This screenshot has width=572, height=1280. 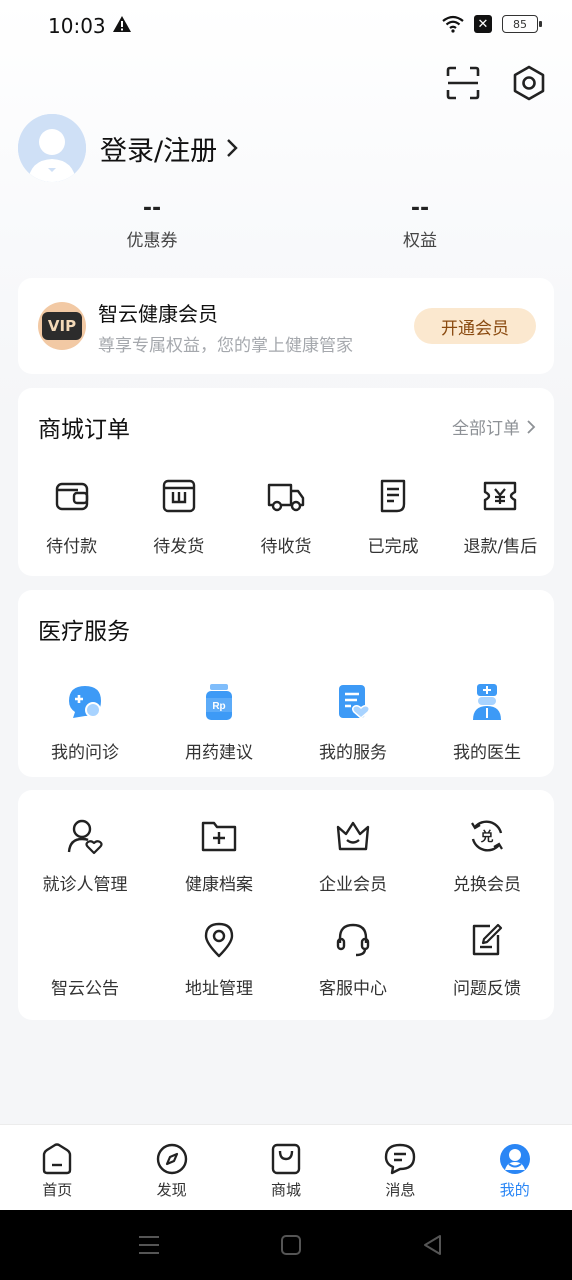 I want to click on order-completed-label: 已完成, so click(x=393, y=547).